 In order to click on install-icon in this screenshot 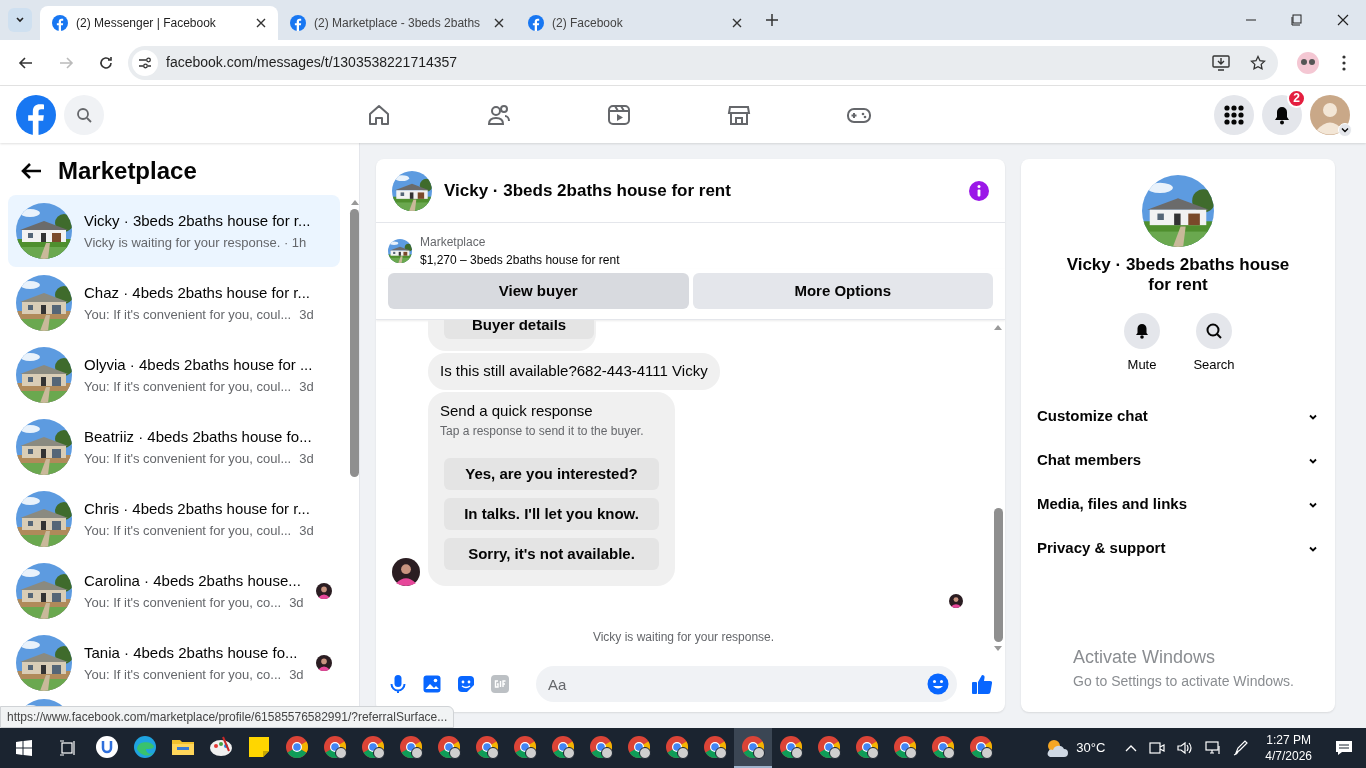, I will do `click(1221, 62)`.